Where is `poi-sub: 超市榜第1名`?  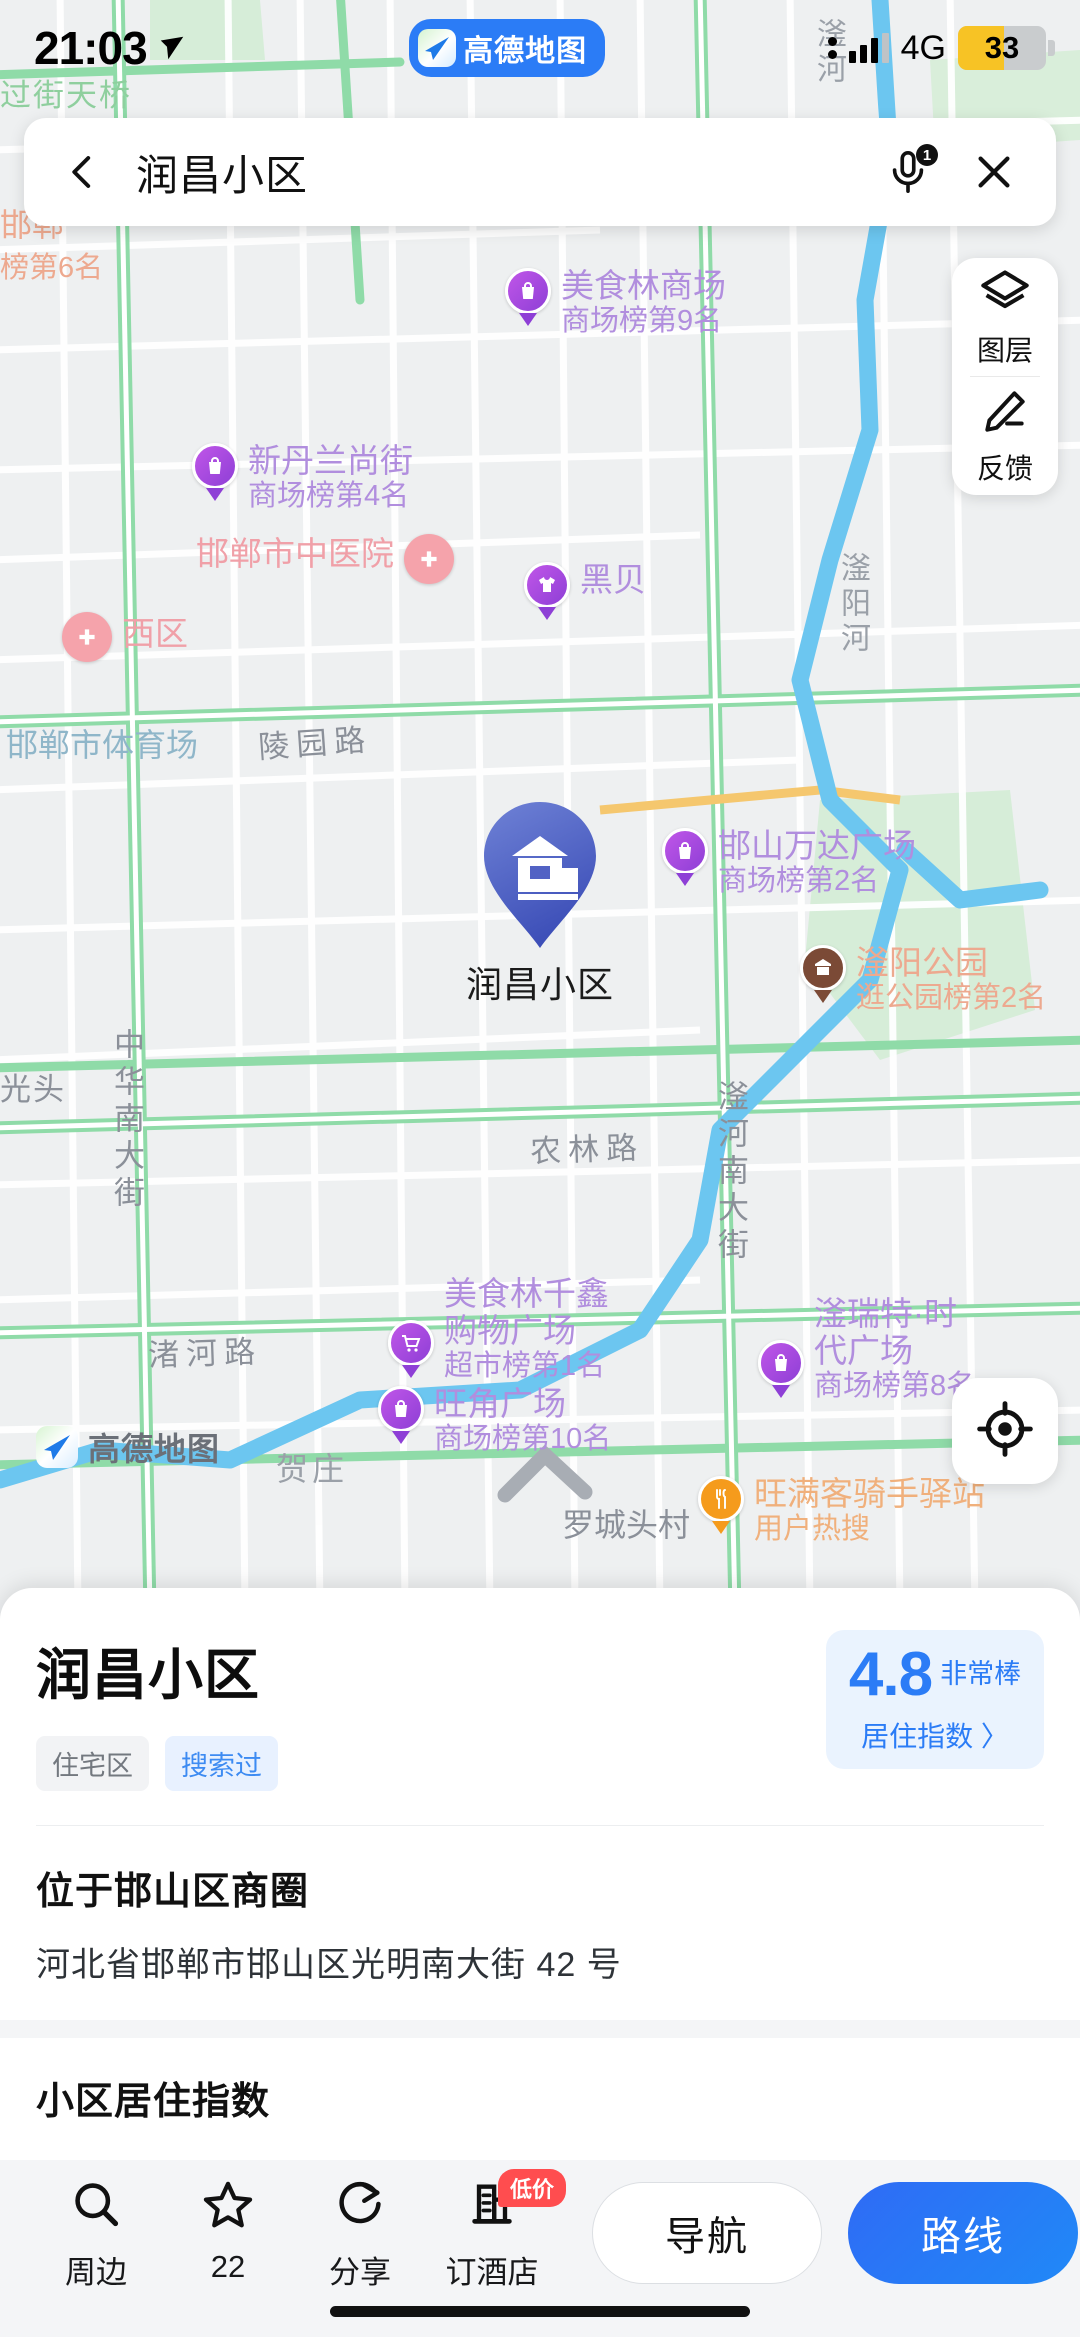
poi-sub: 超市榜第1名 is located at coordinates (525, 1365).